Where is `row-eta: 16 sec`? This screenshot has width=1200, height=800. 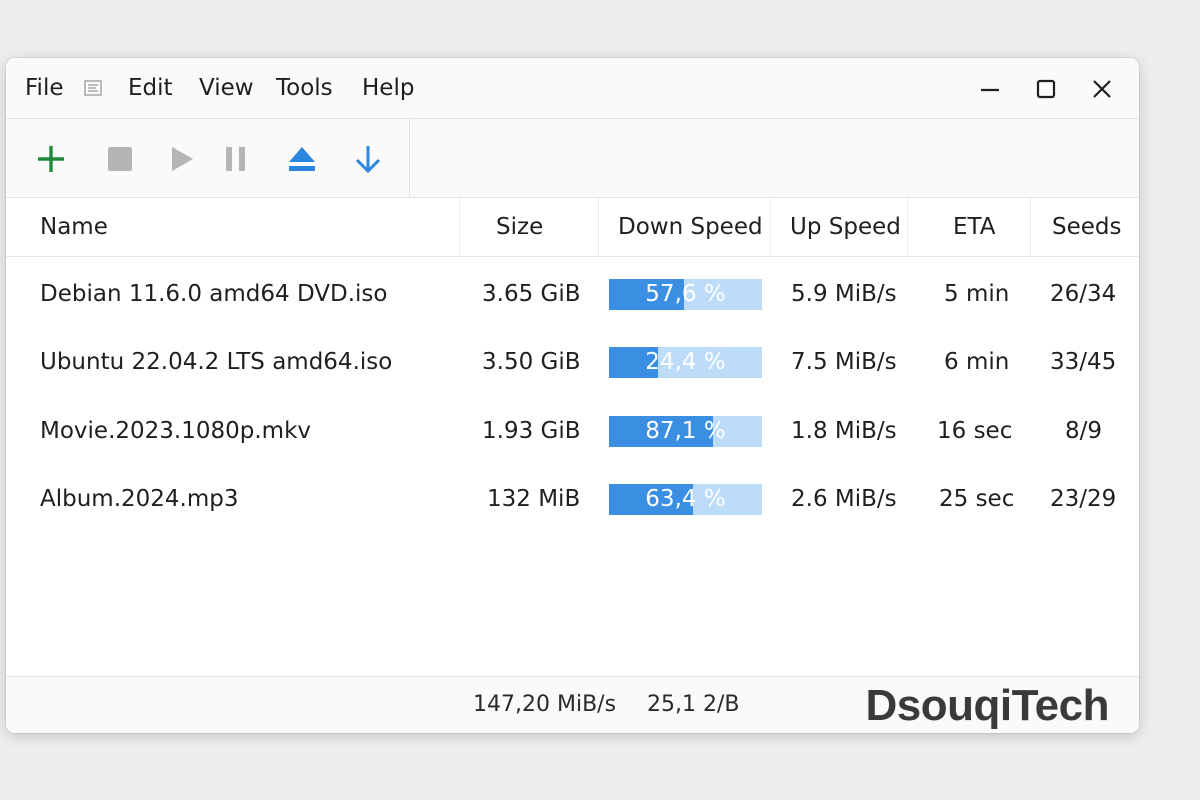
row-eta: 16 sec is located at coordinates (975, 431).